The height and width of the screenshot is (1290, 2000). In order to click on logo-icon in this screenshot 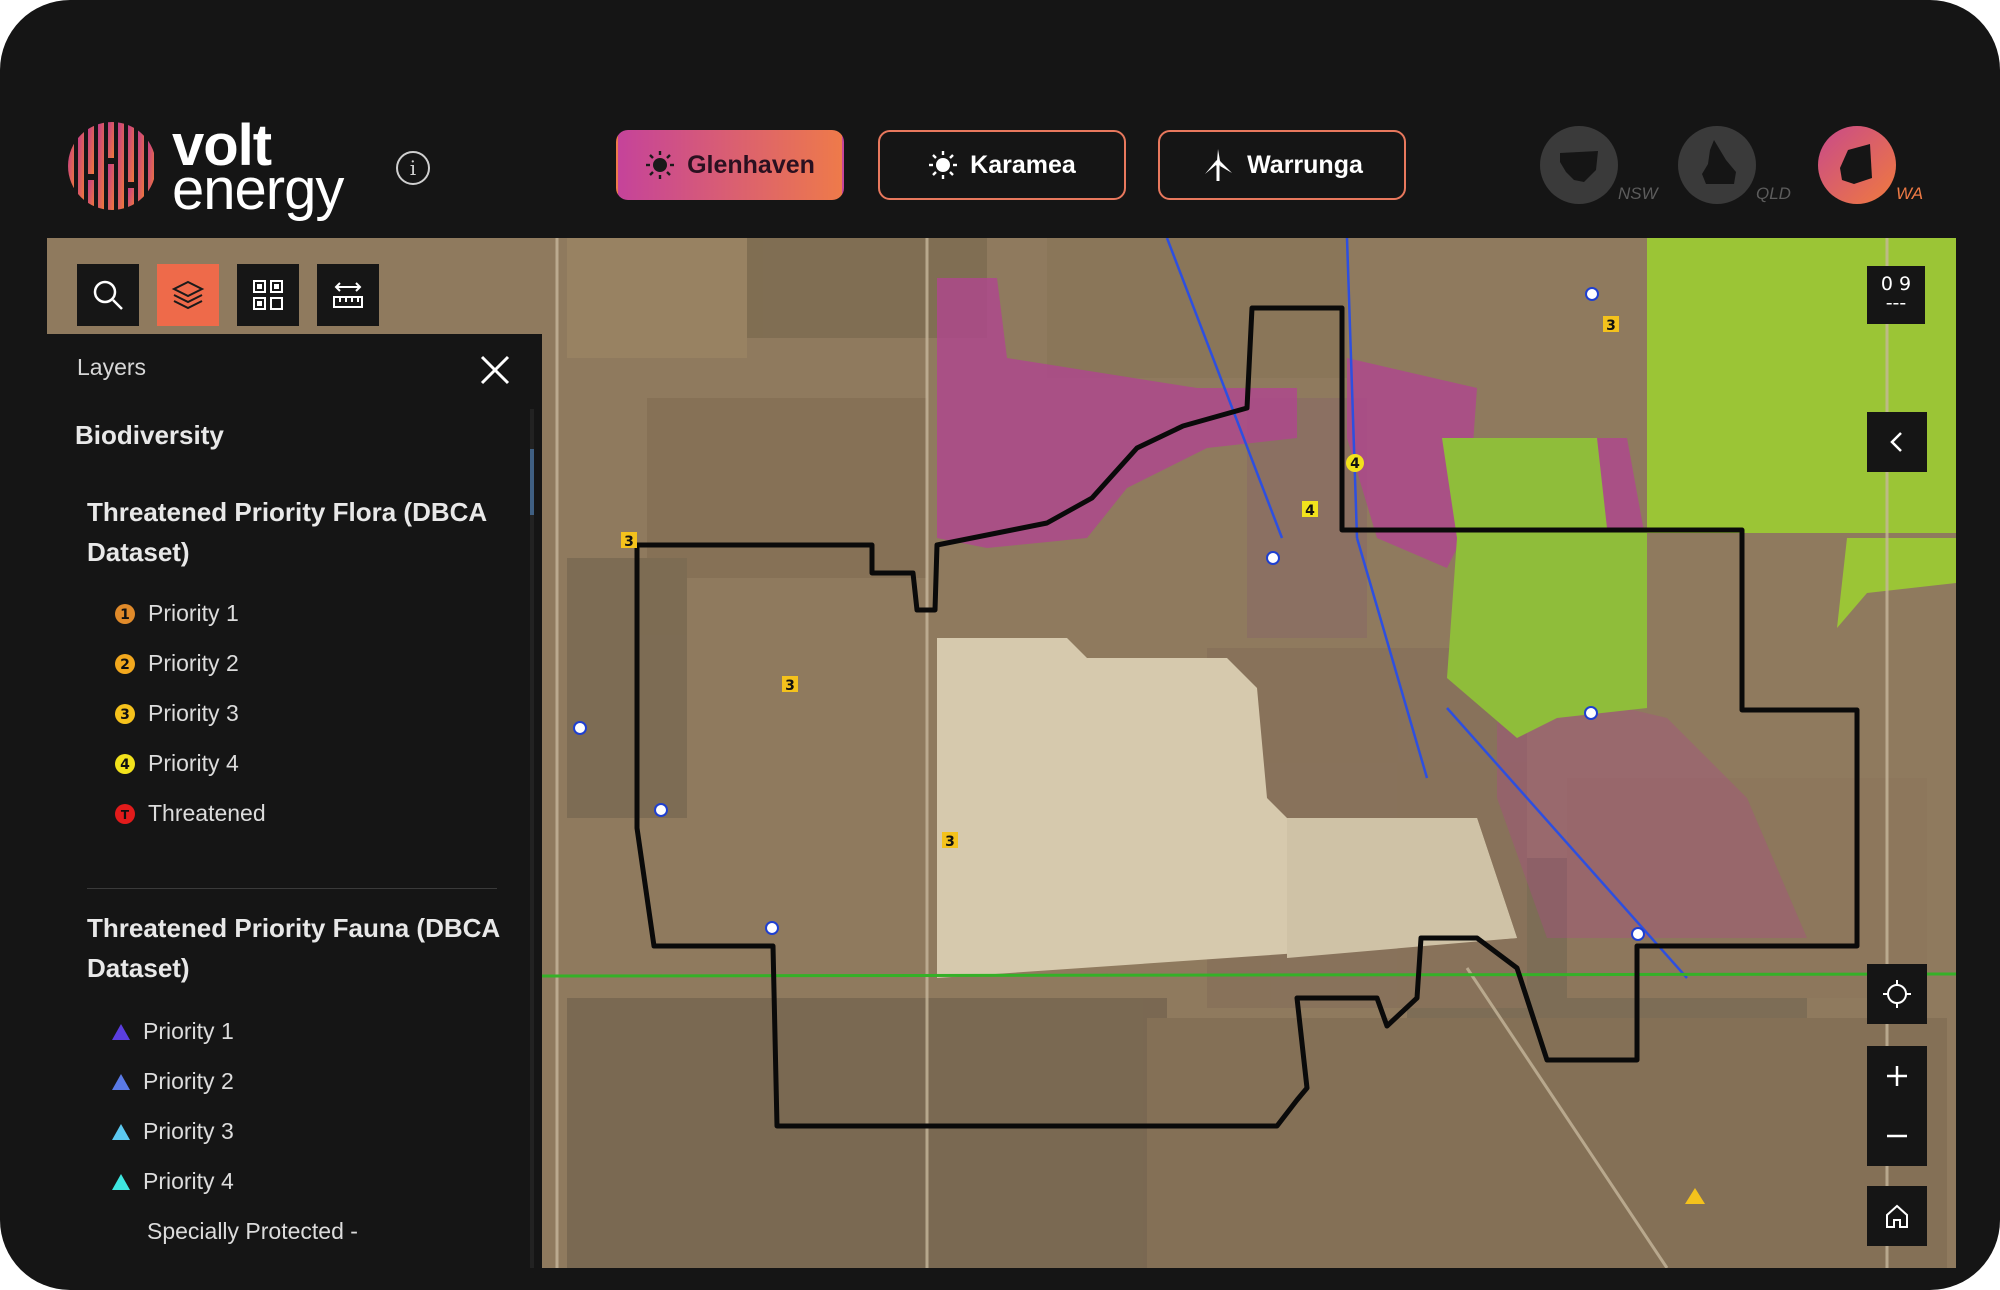, I will do `click(111, 166)`.